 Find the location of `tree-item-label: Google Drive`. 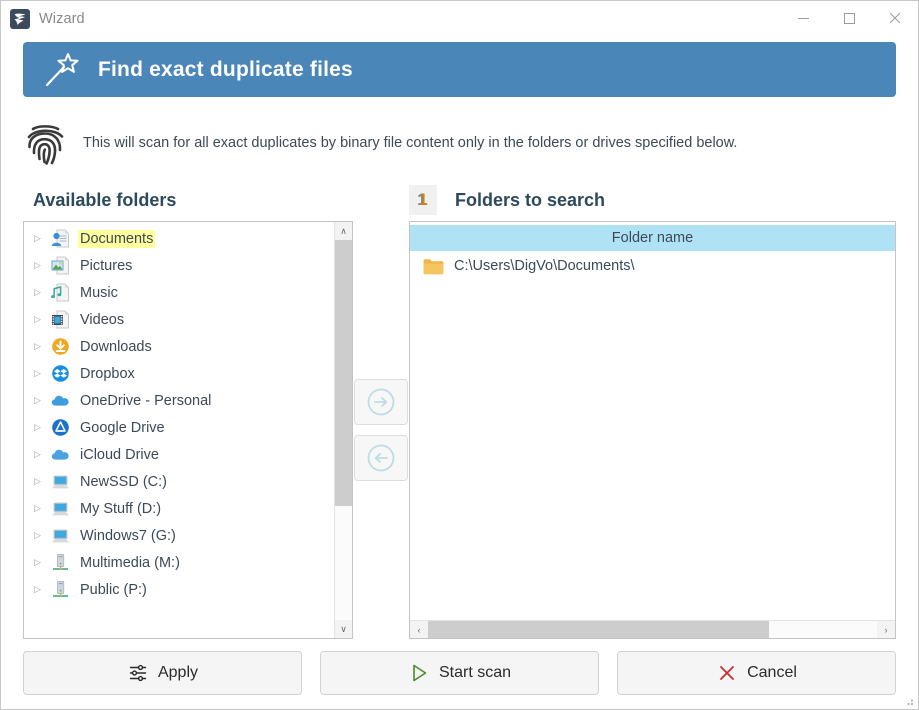

tree-item-label: Google Drive is located at coordinates (122, 427).